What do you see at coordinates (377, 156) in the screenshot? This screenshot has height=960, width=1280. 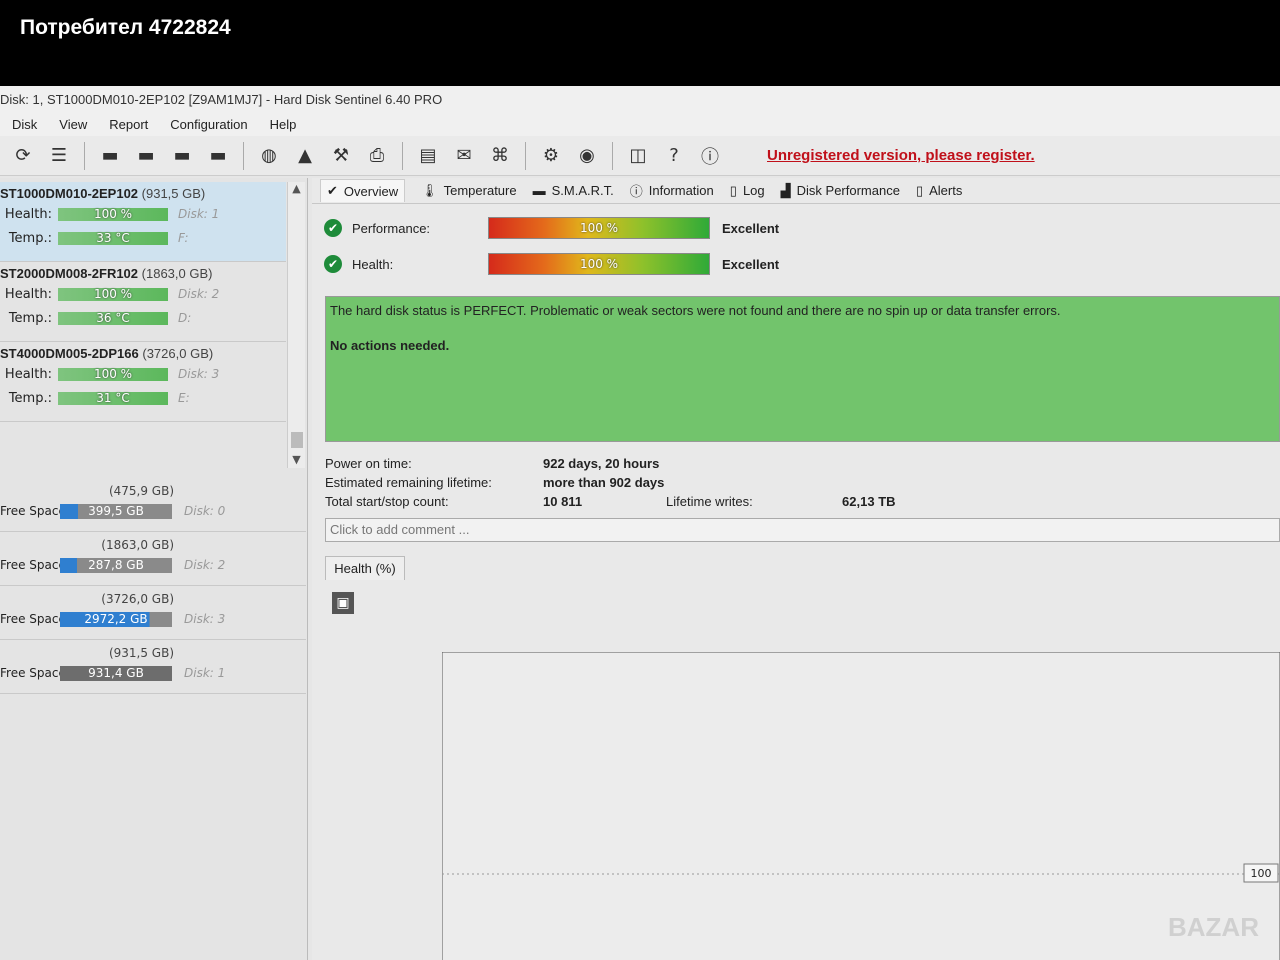 I see `printer-icon: ⎙` at bounding box center [377, 156].